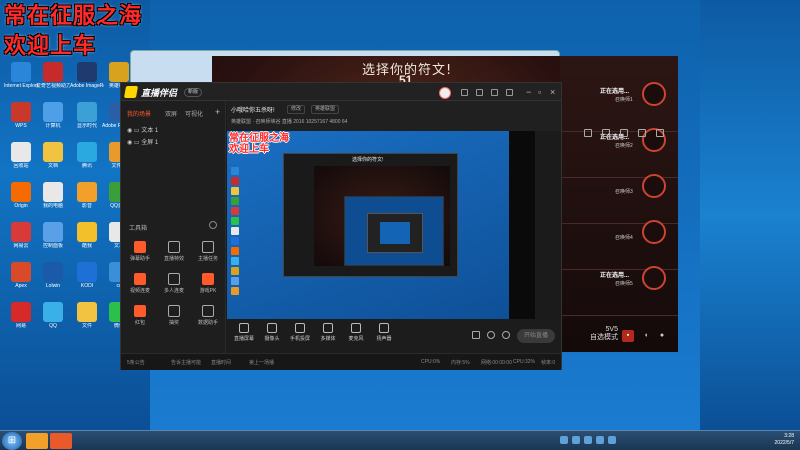 The height and width of the screenshot is (450, 800). I want to click on preview-app-icon, so click(235, 261).